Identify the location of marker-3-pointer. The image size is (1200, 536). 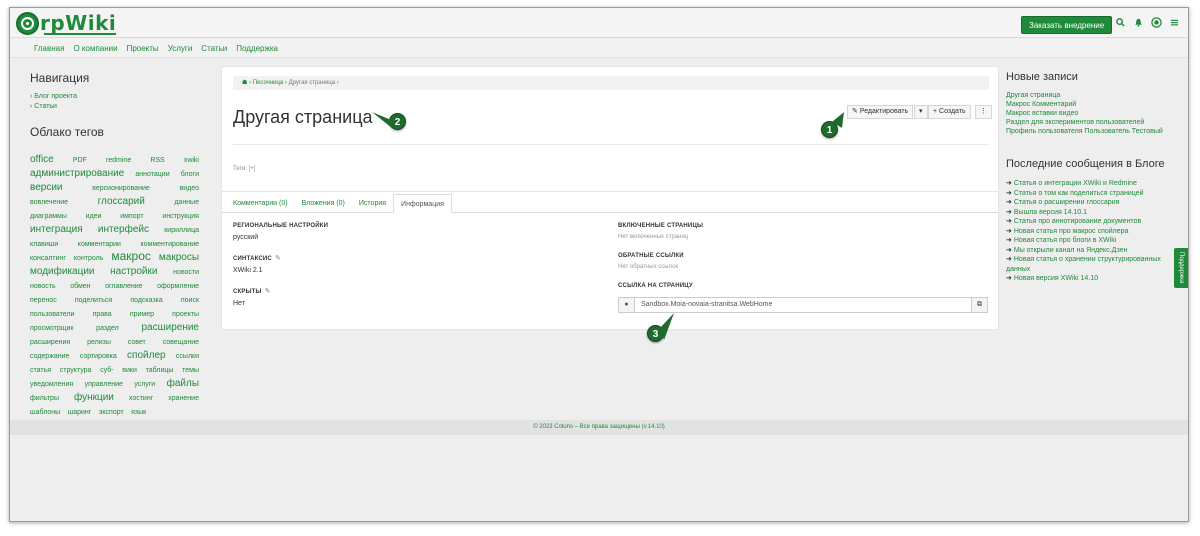
(667, 326).